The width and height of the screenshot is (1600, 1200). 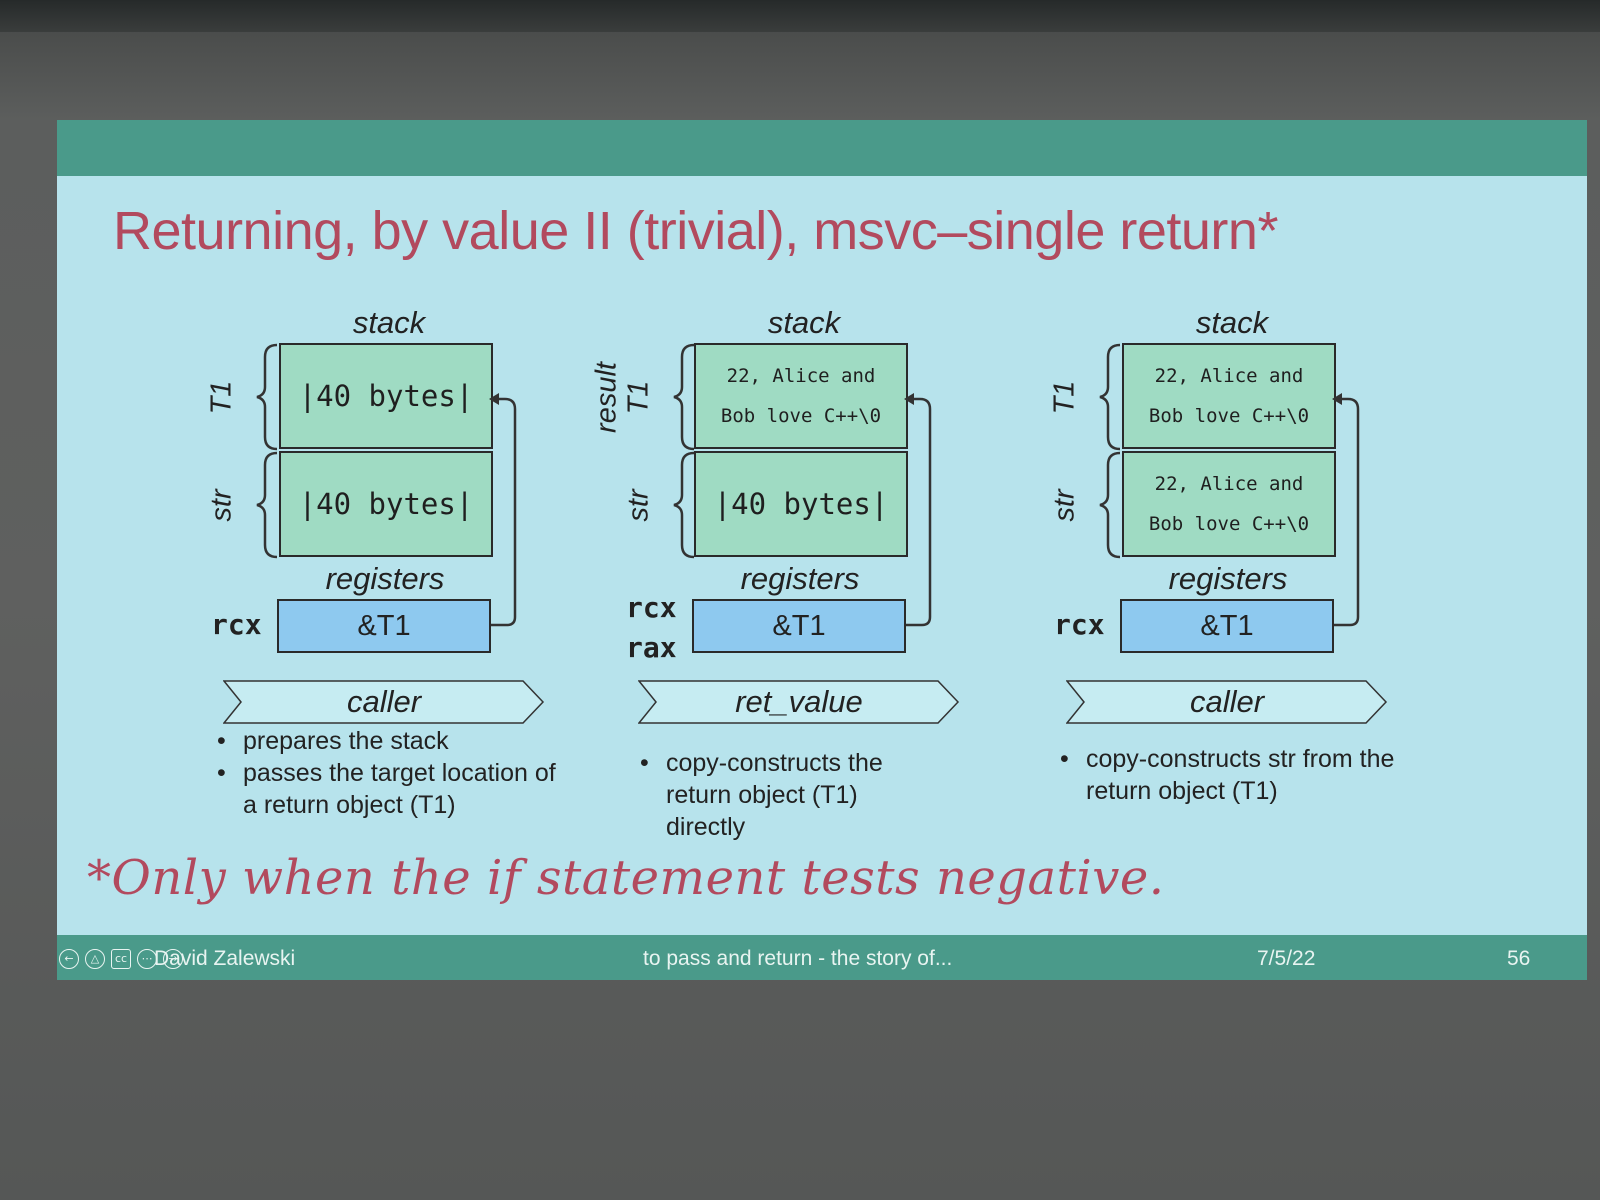 I want to click on captions-icon: cc, so click(x=121, y=959).